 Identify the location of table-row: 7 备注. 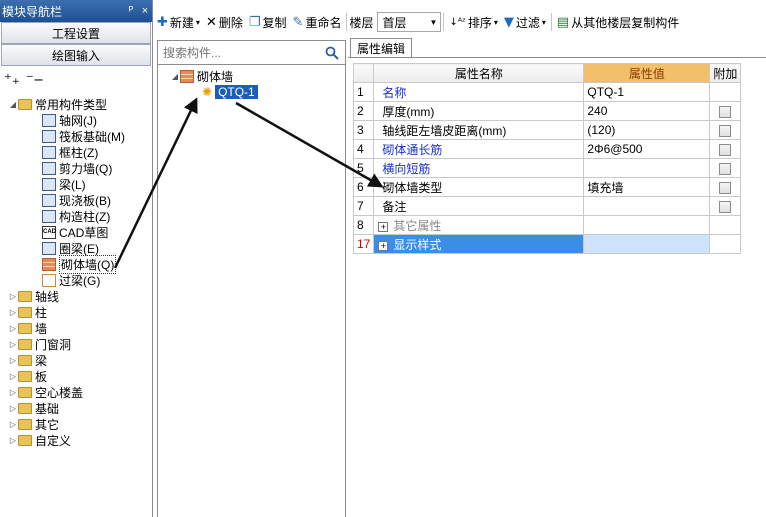
(547, 206).